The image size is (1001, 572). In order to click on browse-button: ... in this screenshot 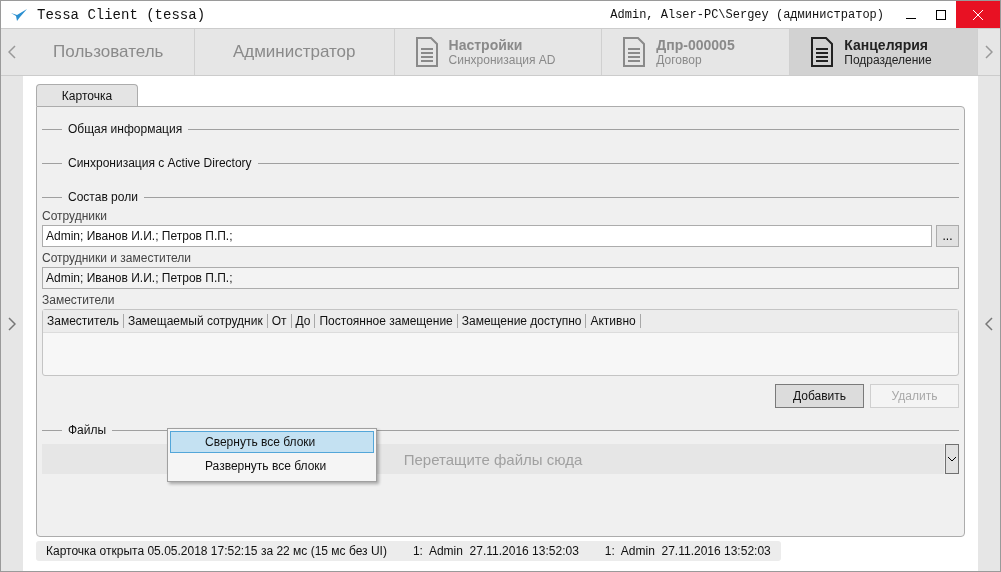, I will do `click(947, 236)`.